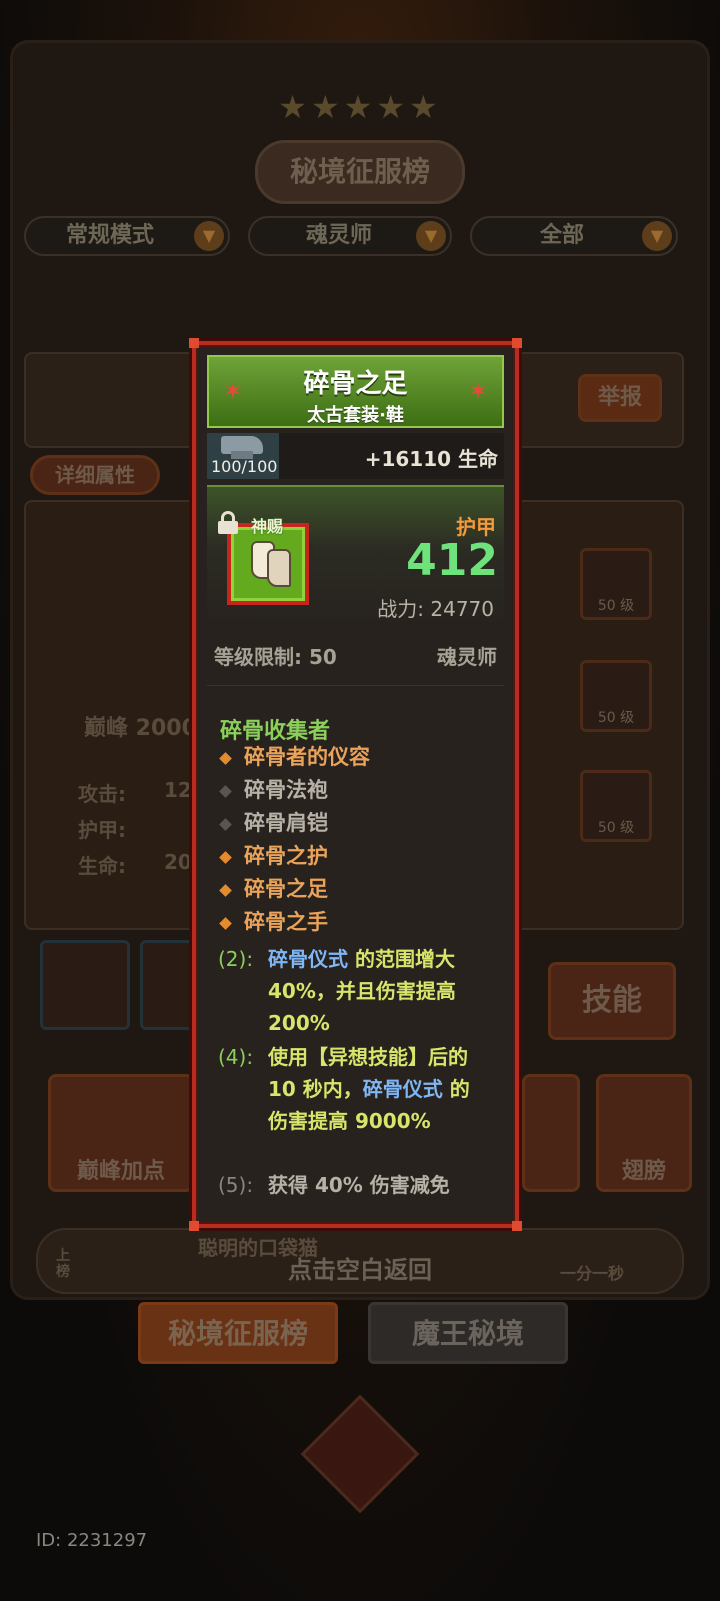 The image size is (720, 1601). I want to click on set-item: 碎骨法袍, so click(363, 790).